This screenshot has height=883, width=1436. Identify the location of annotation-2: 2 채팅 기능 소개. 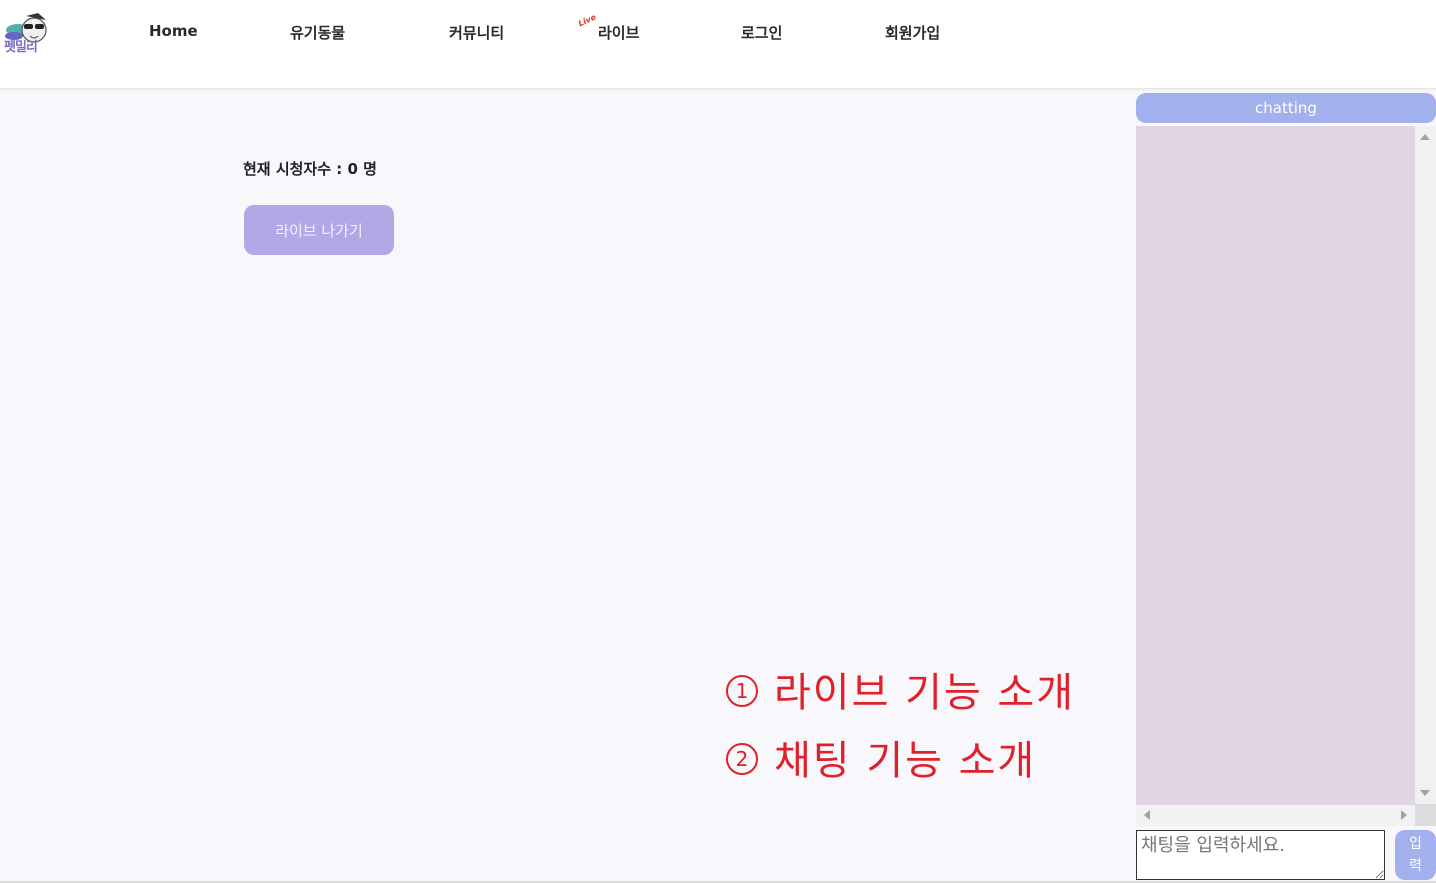
(881, 757).